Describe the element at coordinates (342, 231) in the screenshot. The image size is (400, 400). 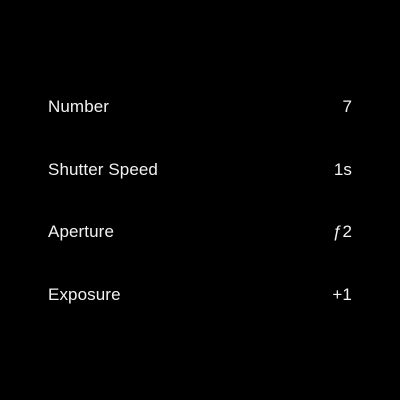
I see `setting-value-aperture: ƒ2` at that location.